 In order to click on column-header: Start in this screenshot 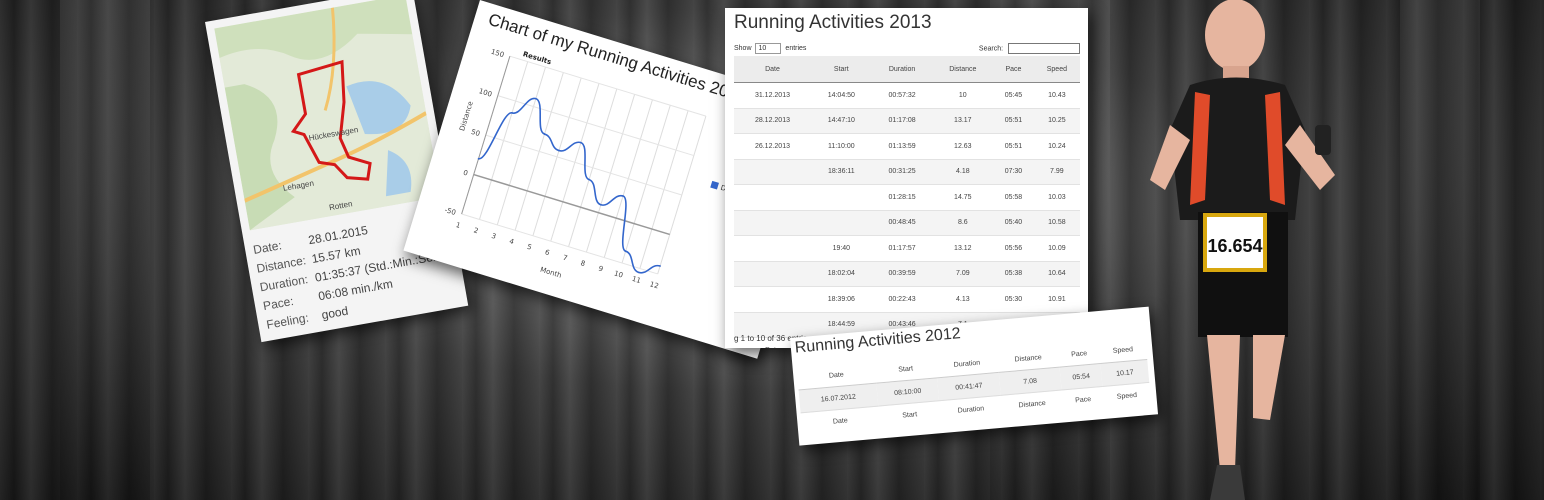, I will do `click(841, 69)`.